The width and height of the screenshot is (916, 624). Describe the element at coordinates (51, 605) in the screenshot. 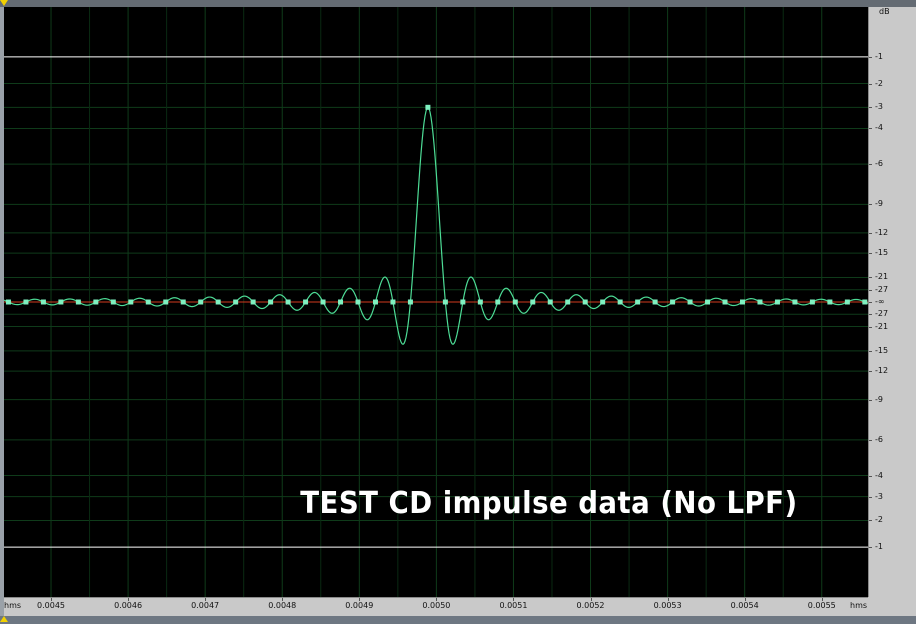

I see `x-tick-label: 0.0045` at that location.